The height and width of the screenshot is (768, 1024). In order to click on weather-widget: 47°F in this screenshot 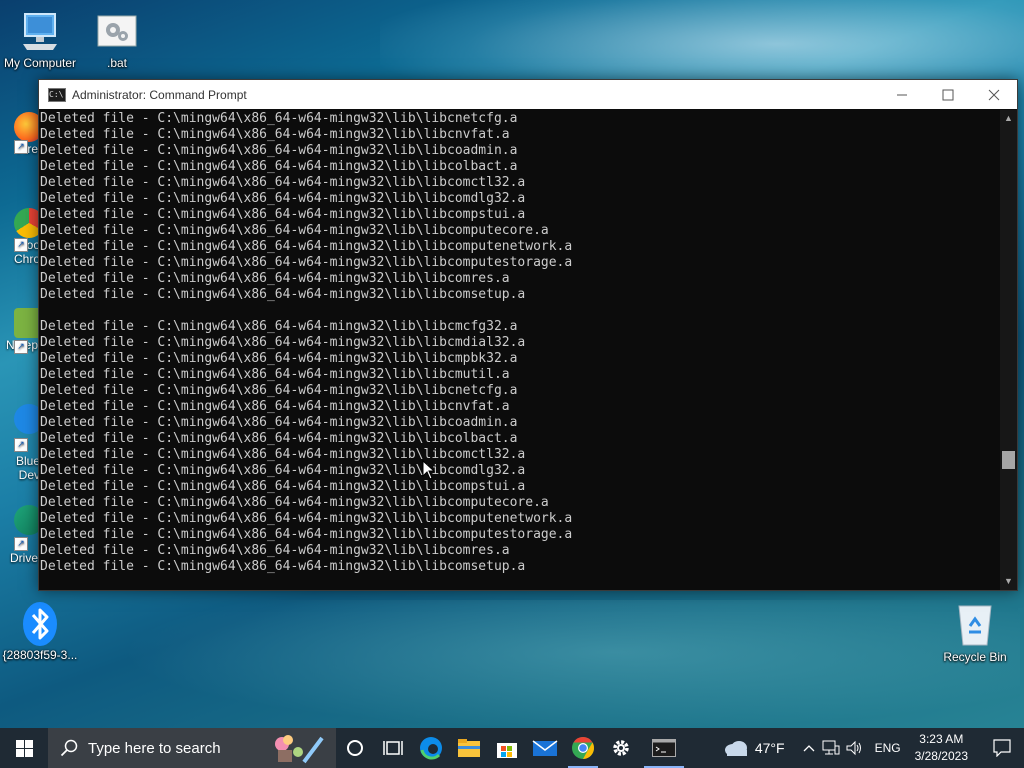, I will do `click(754, 748)`.